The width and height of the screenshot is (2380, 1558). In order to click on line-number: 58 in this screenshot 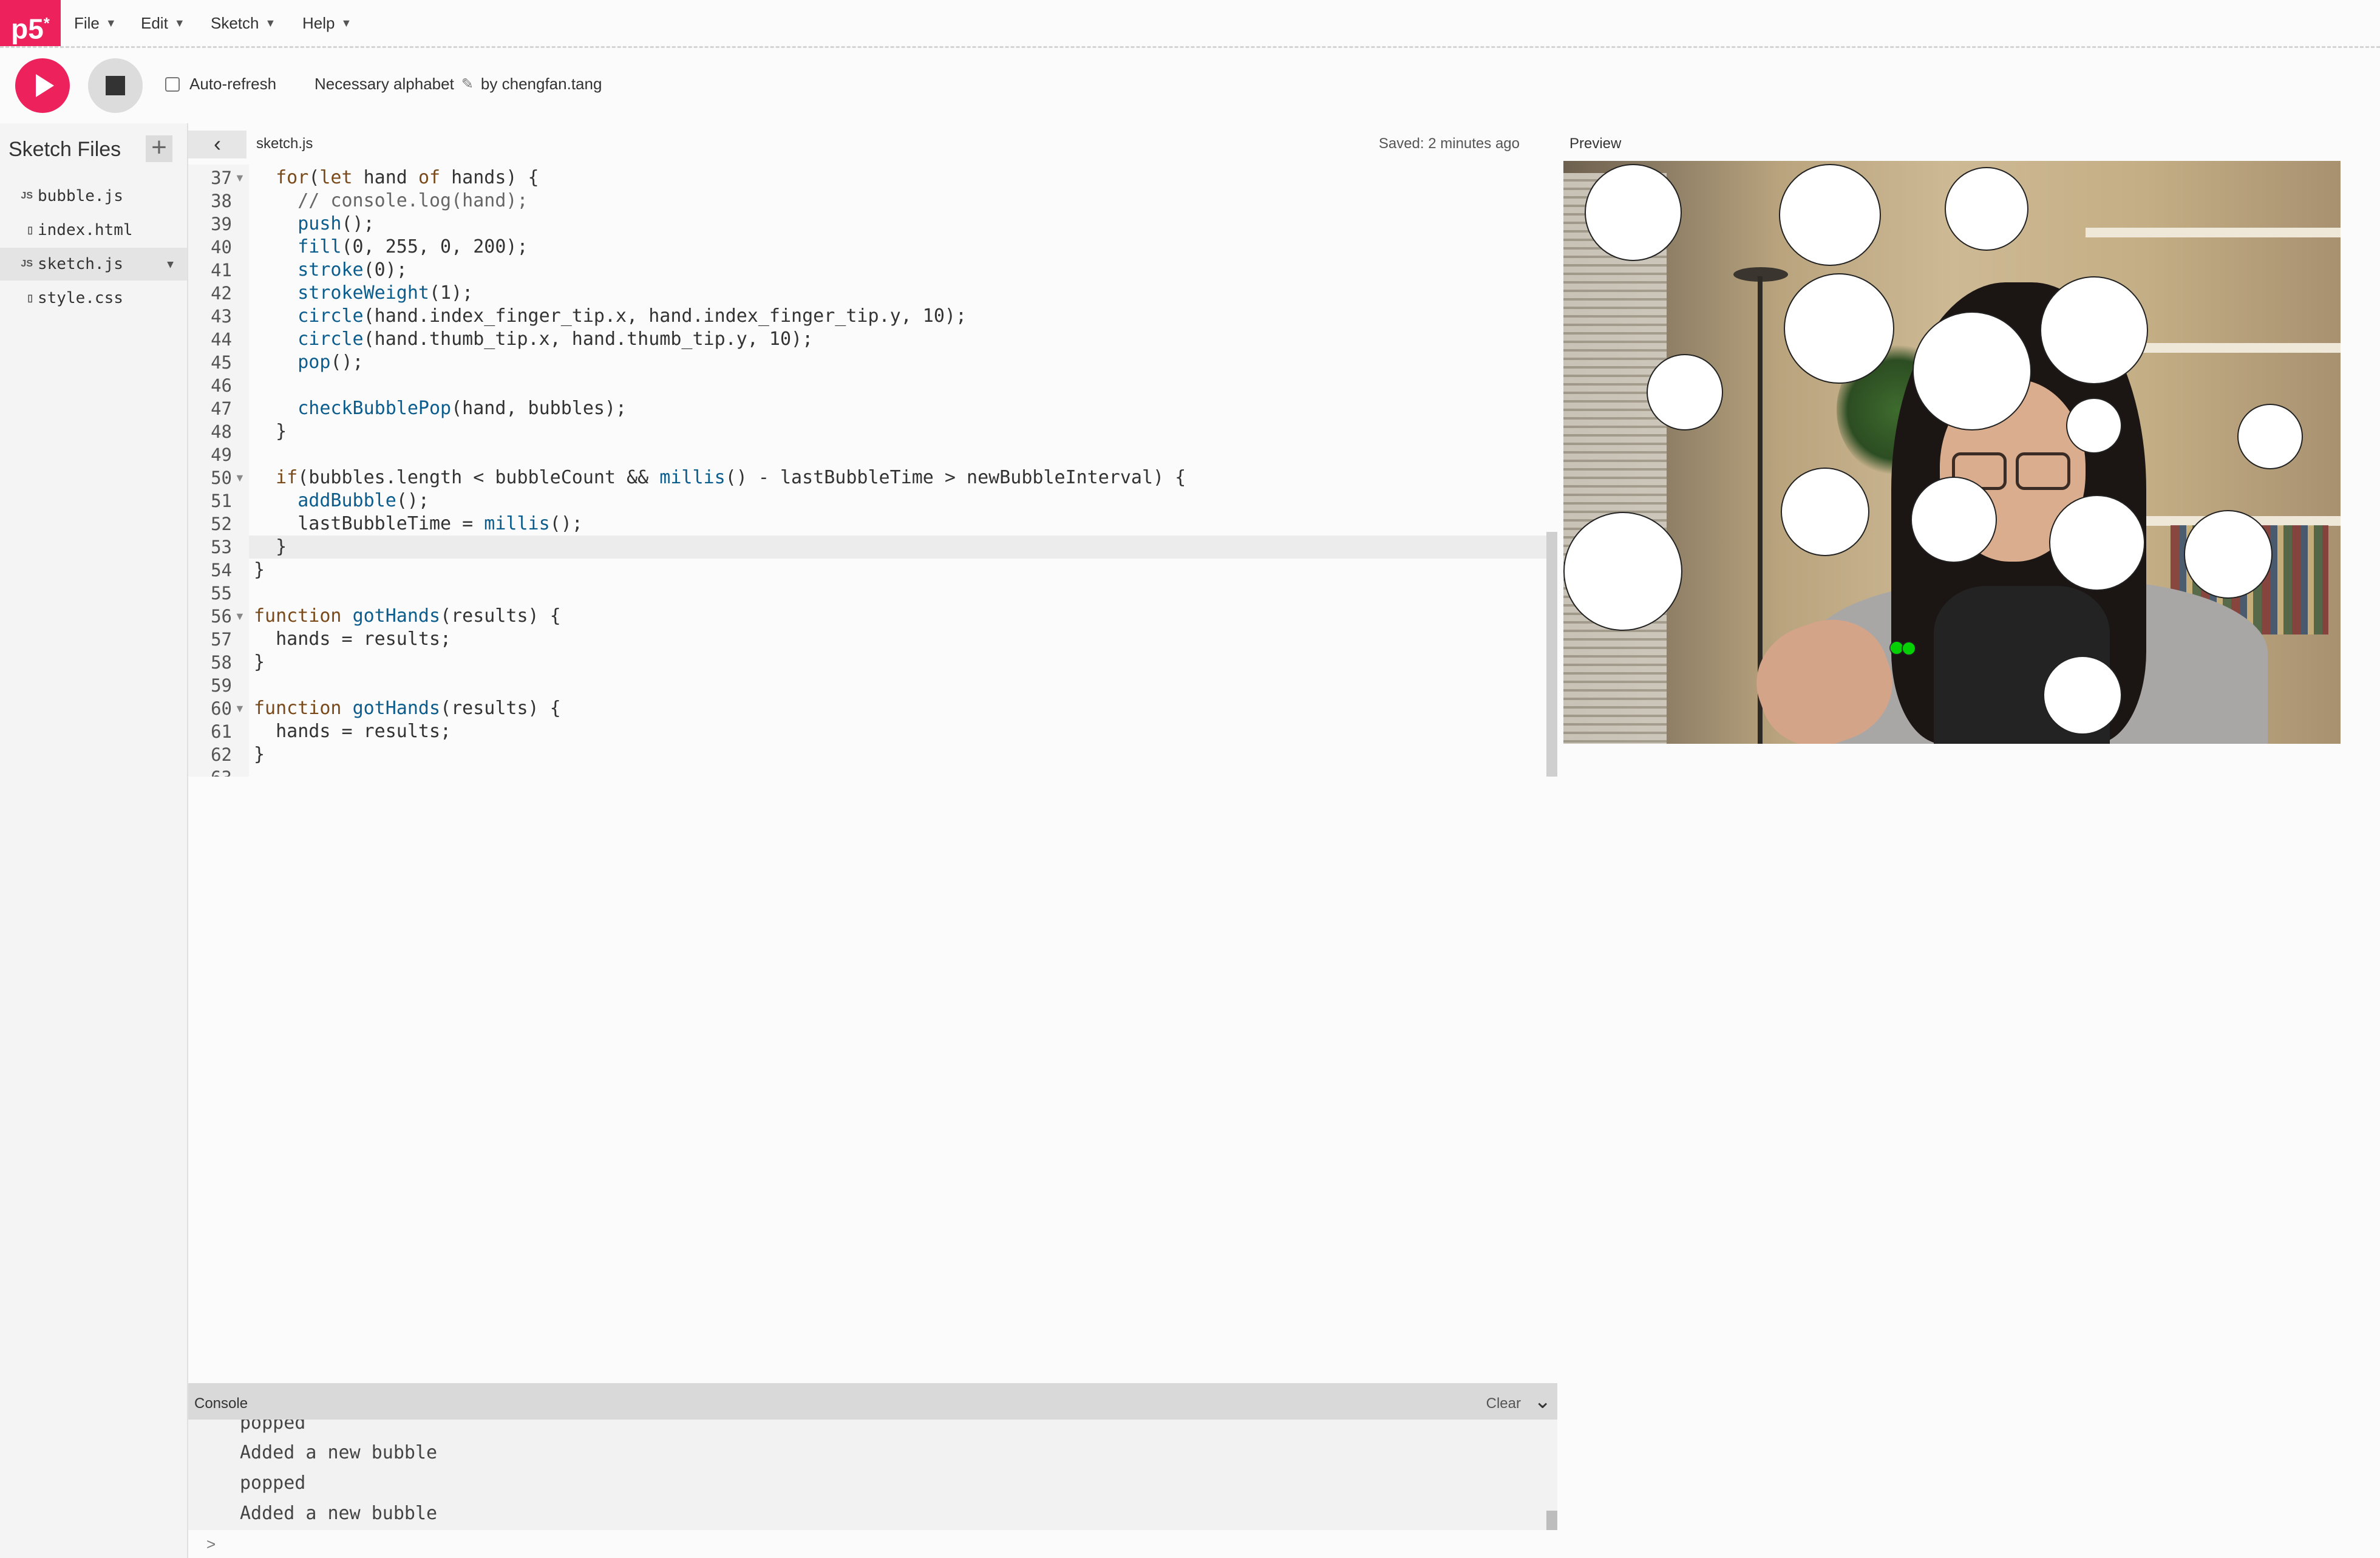, I will do `click(221, 662)`.